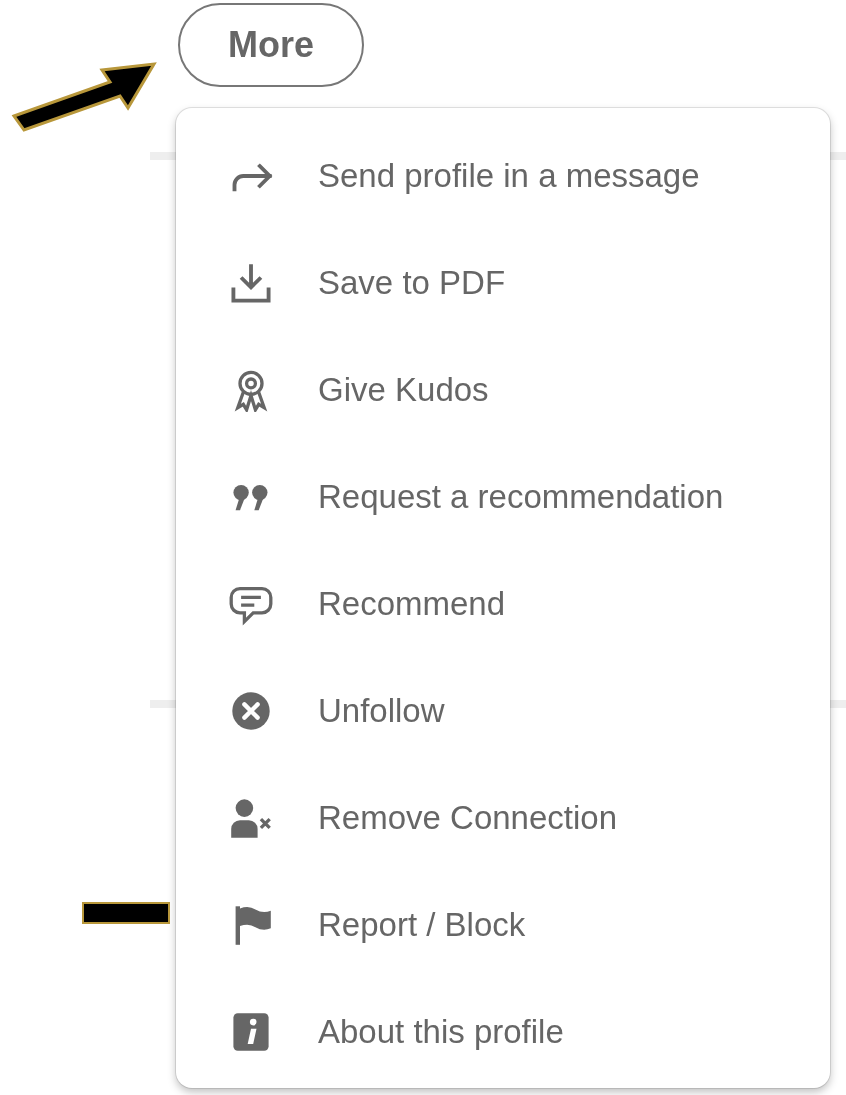 The height and width of the screenshot is (1095, 846). I want to click on menu-item: Report / Block, so click(503, 924).